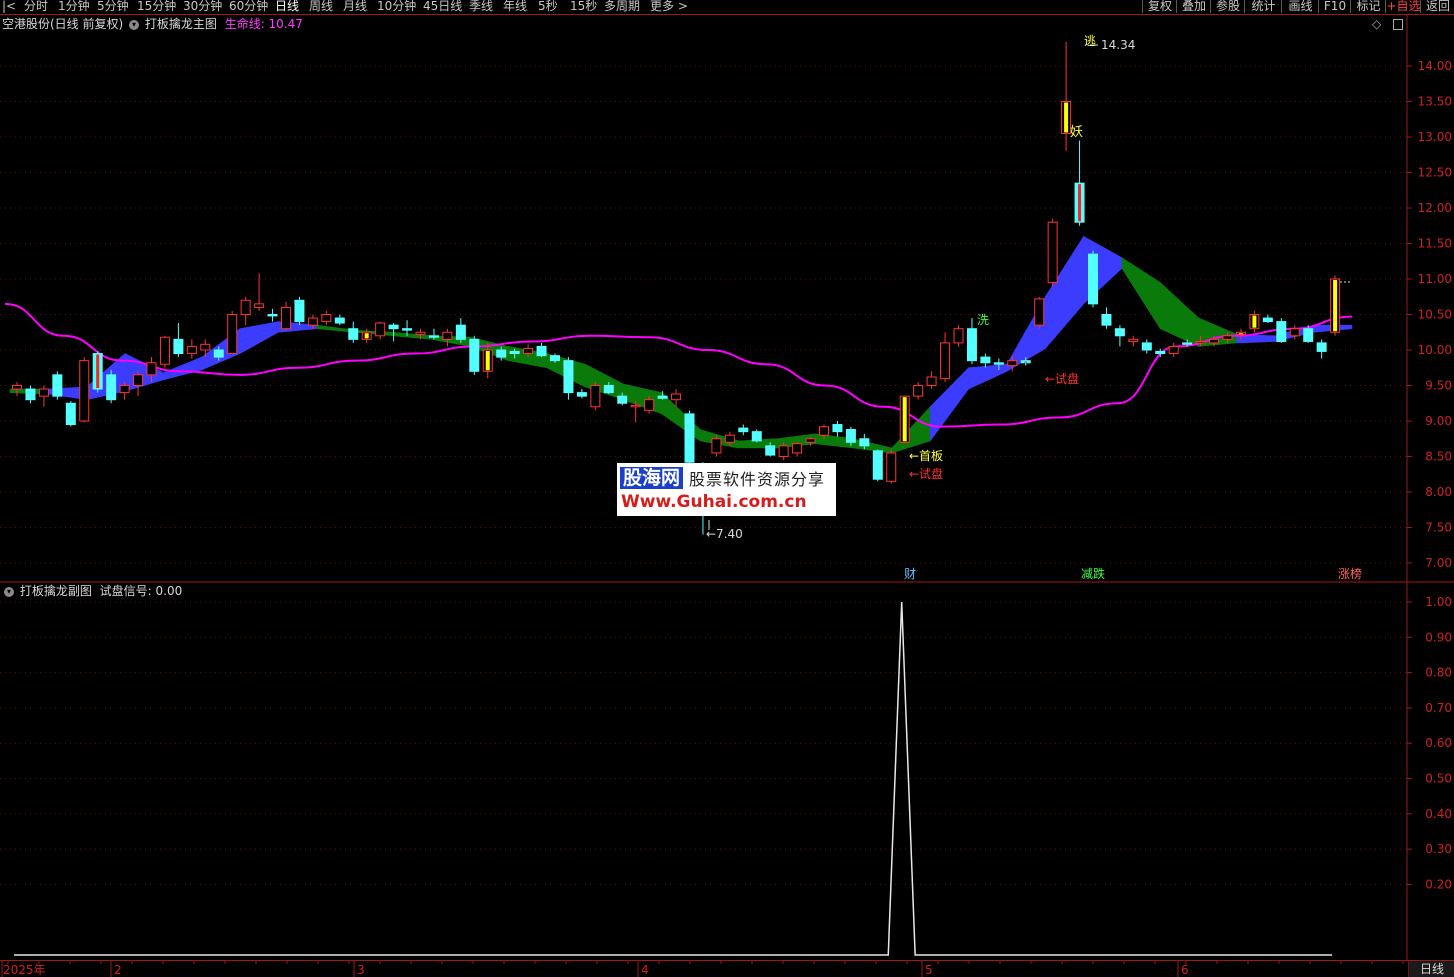 Image resolution: width=1454 pixels, height=977 pixels. What do you see at coordinates (652, 478) in the screenshot?
I see `watermark-logo: 股海网` at bounding box center [652, 478].